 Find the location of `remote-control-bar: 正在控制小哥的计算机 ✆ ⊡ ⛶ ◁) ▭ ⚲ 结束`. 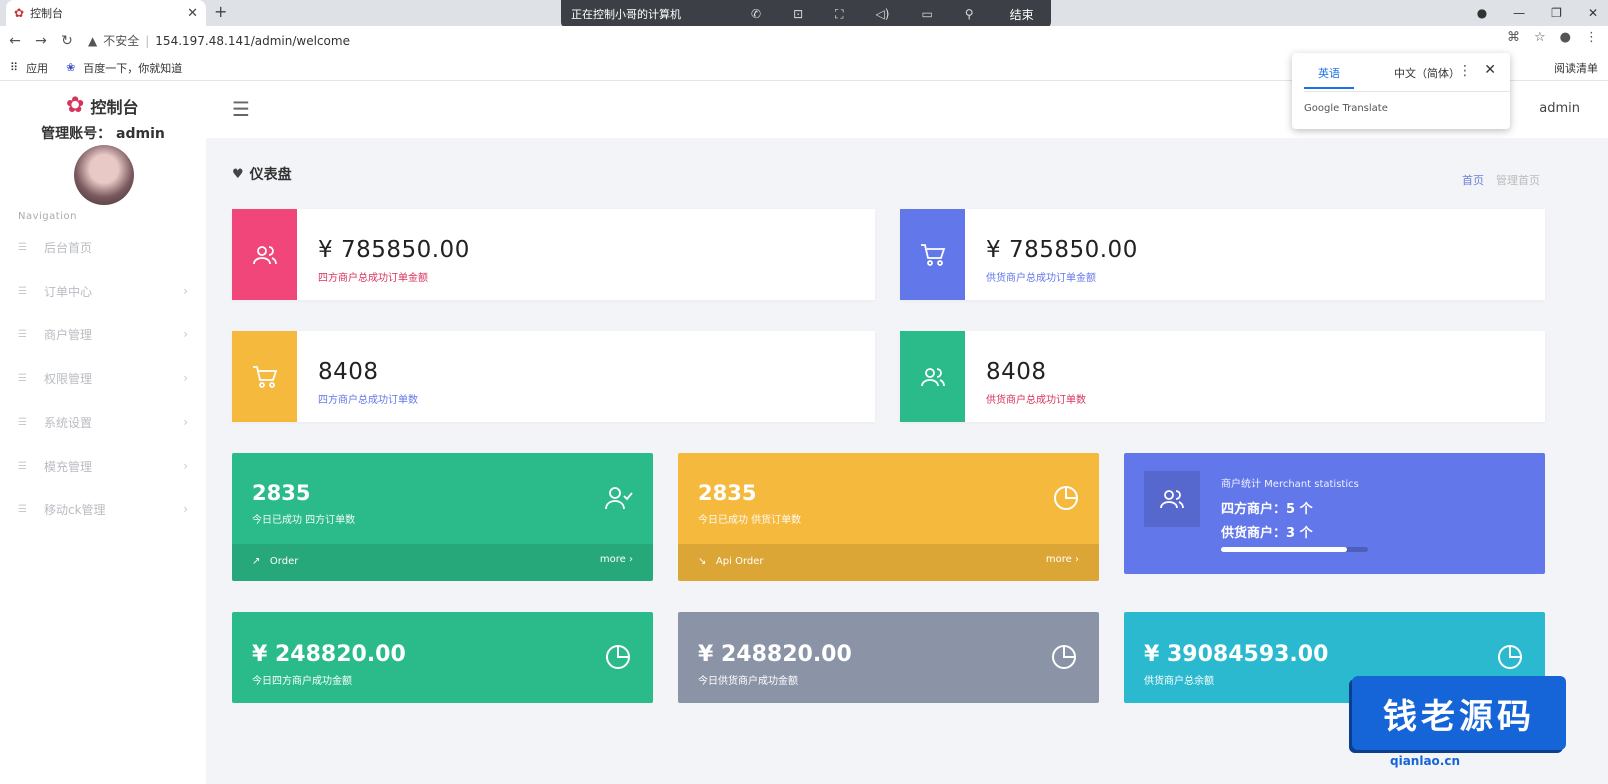

remote-control-bar: 正在控制小哥的计算机 ✆ ⊡ ⛶ ◁) ▭ ⚲ 结束 is located at coordinates (806, 14).